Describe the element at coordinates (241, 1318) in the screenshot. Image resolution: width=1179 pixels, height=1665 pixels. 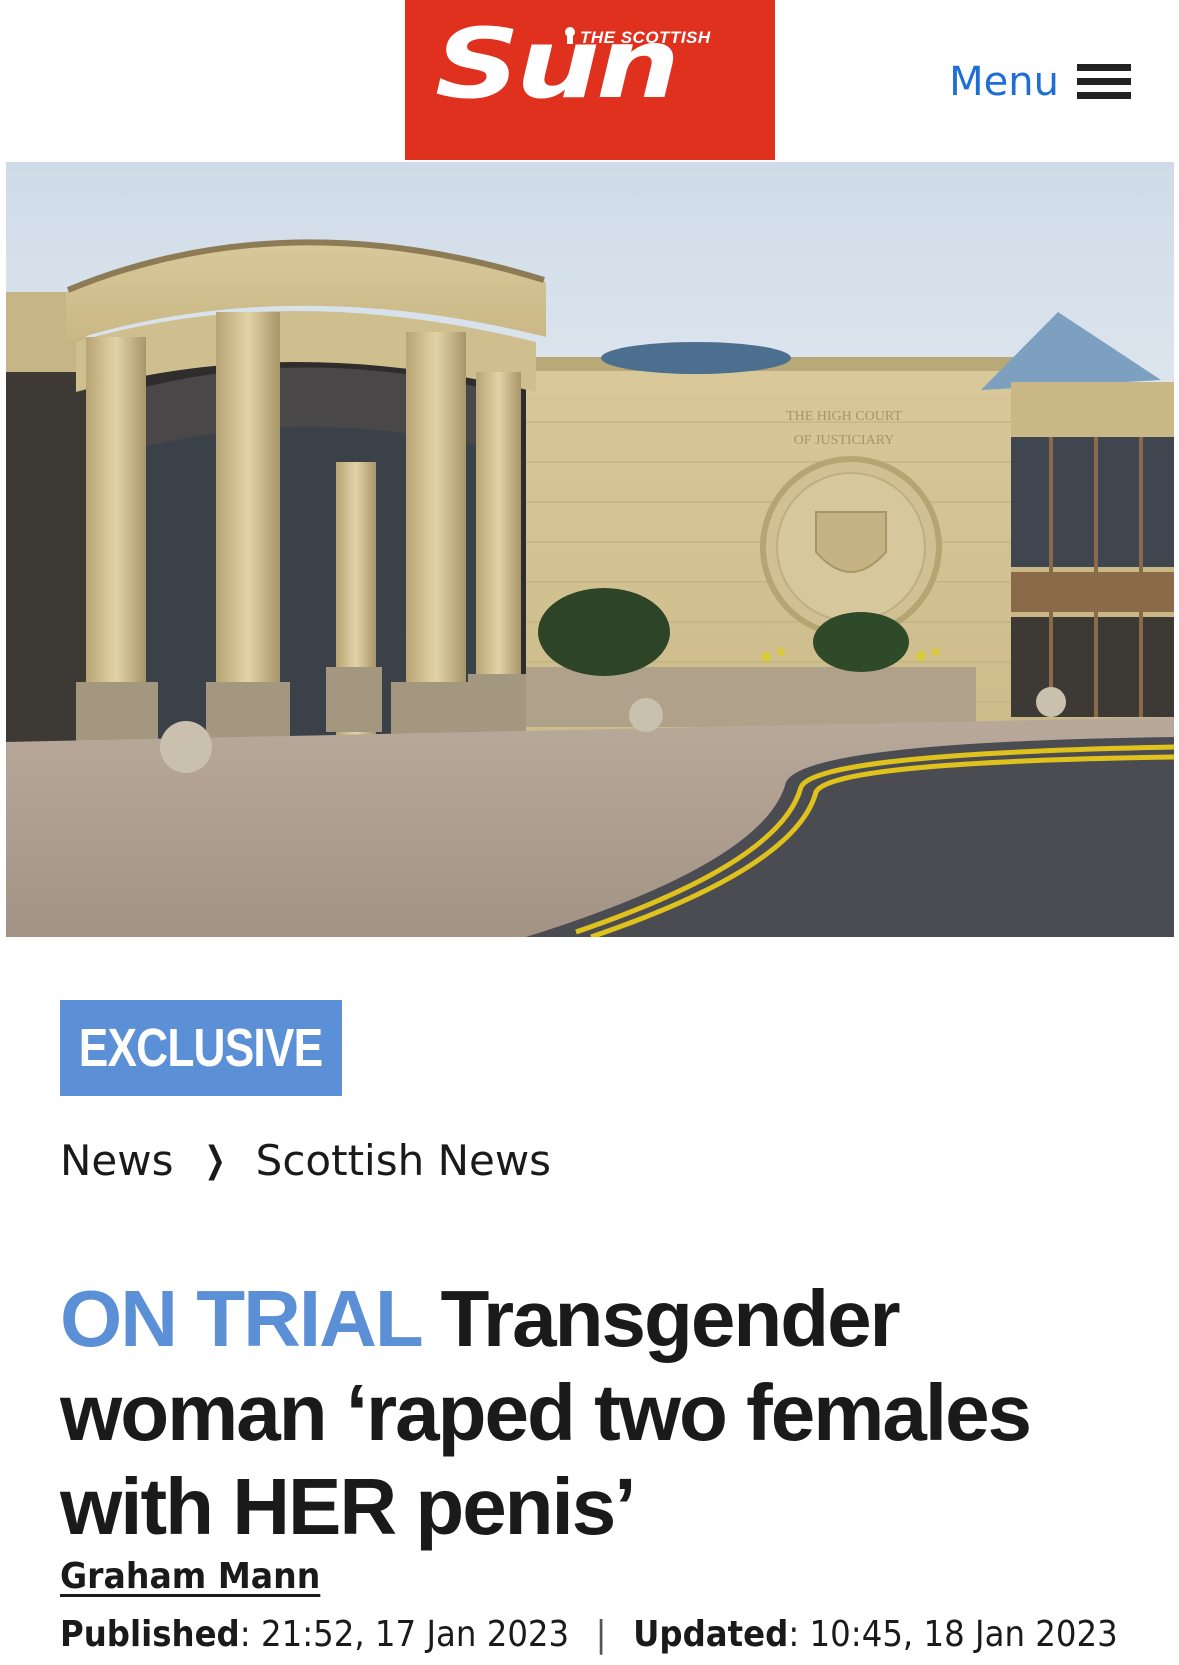
I see `headline-kicker: ON TRIAL` at that location.